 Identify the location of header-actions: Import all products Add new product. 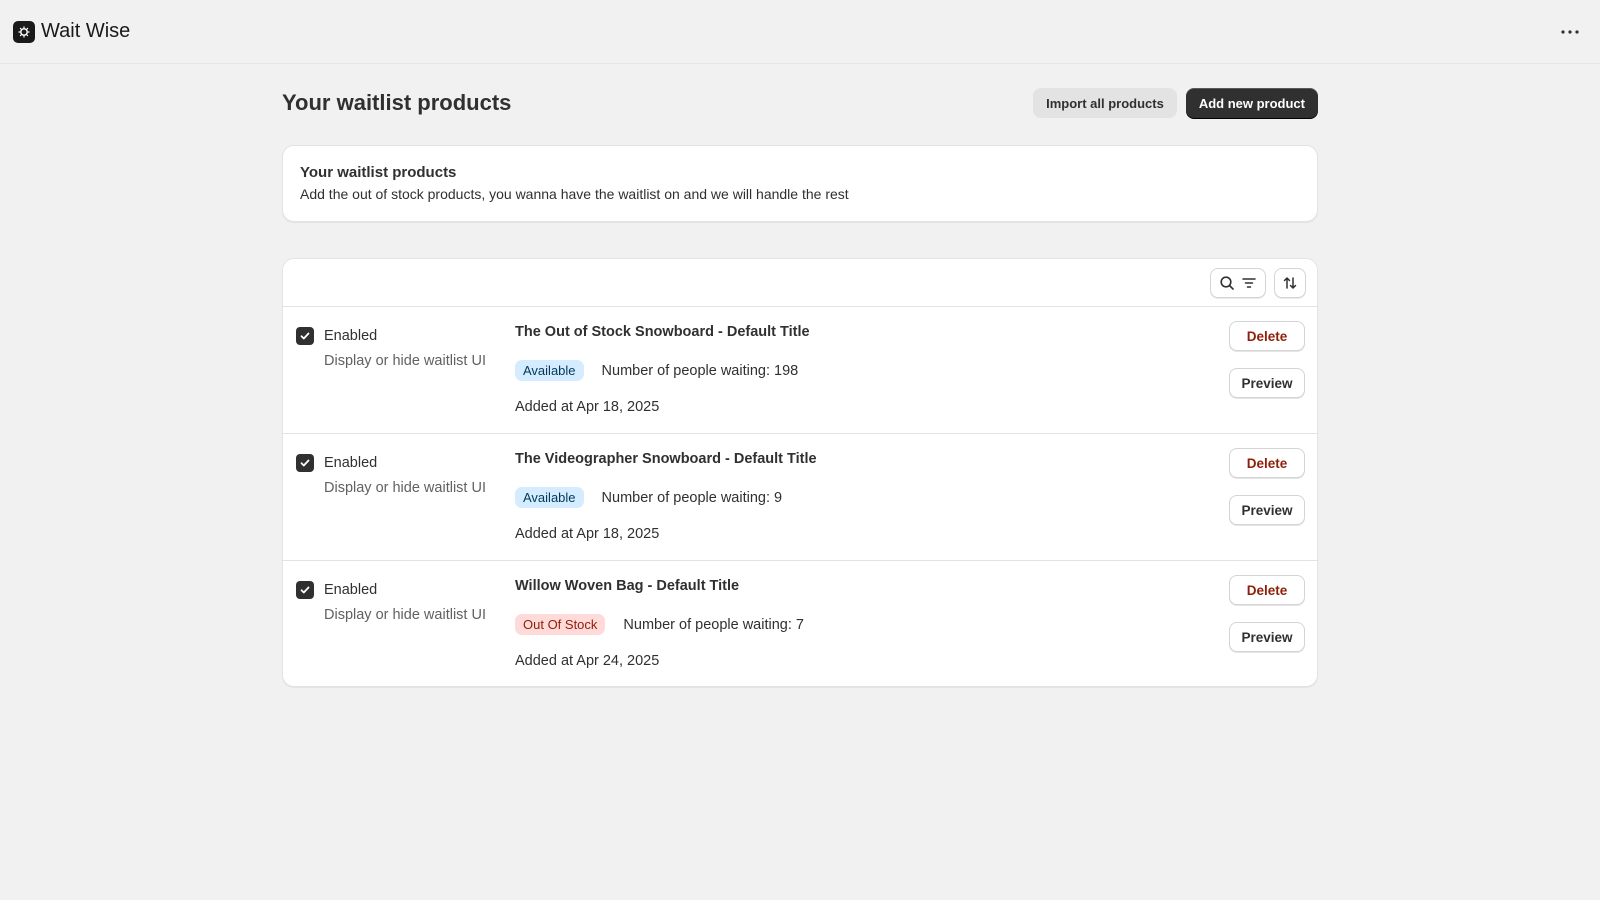
(1175, 103).